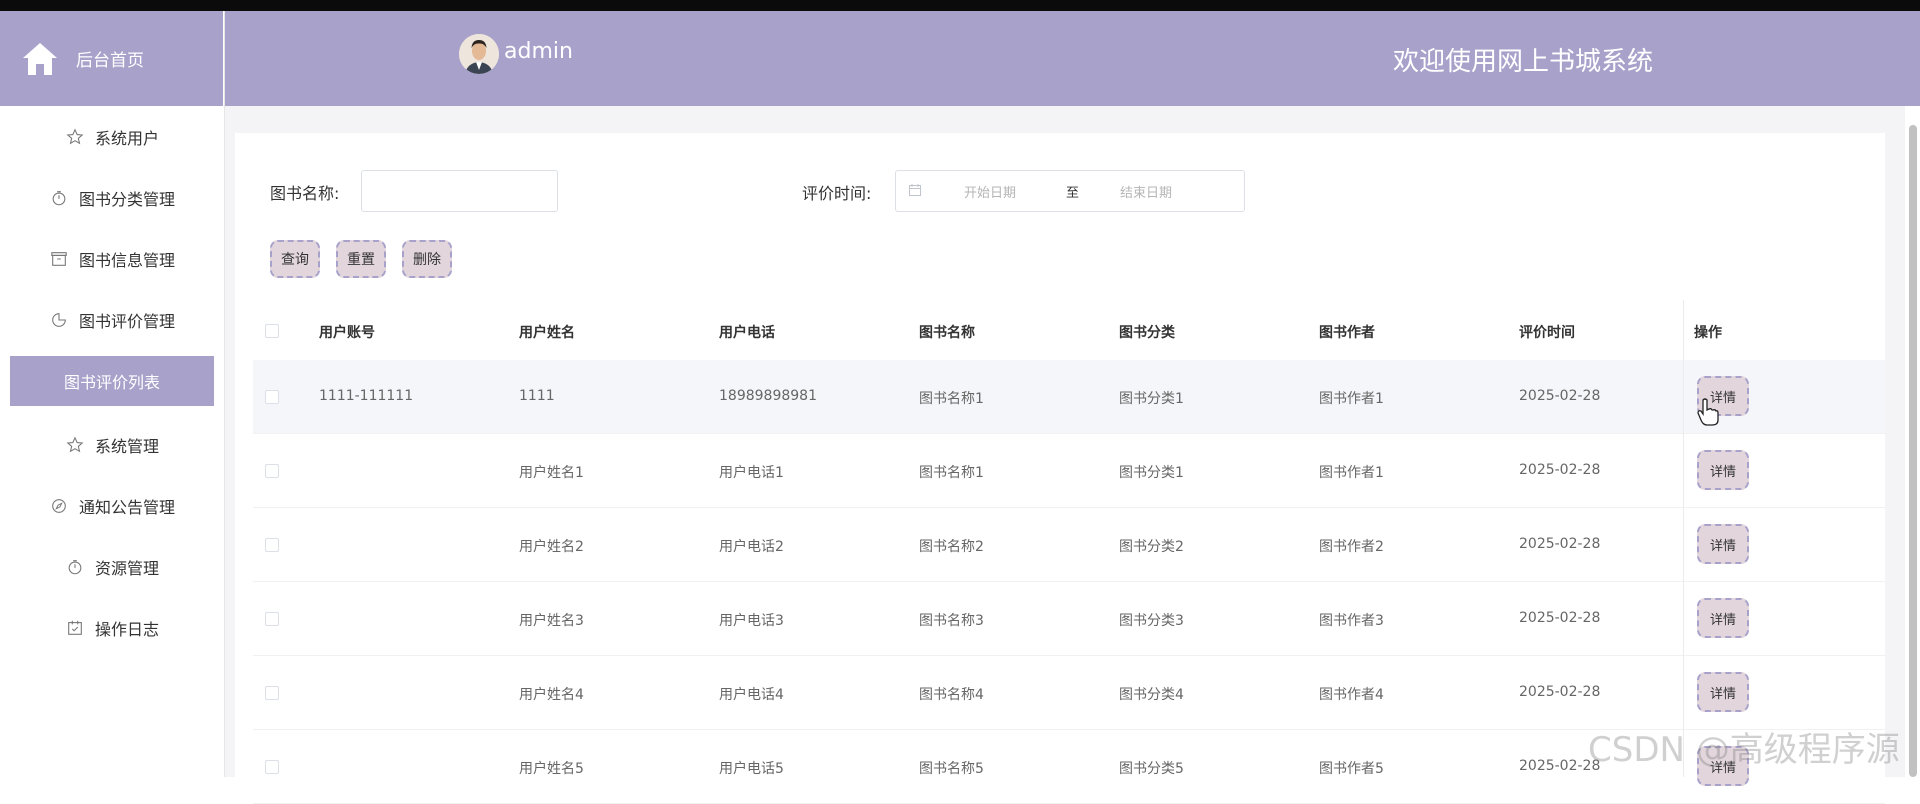 The height and width of the screenshot is (804, 1920). I want to click on table-cell: 图书名称5, so click(951, 769).